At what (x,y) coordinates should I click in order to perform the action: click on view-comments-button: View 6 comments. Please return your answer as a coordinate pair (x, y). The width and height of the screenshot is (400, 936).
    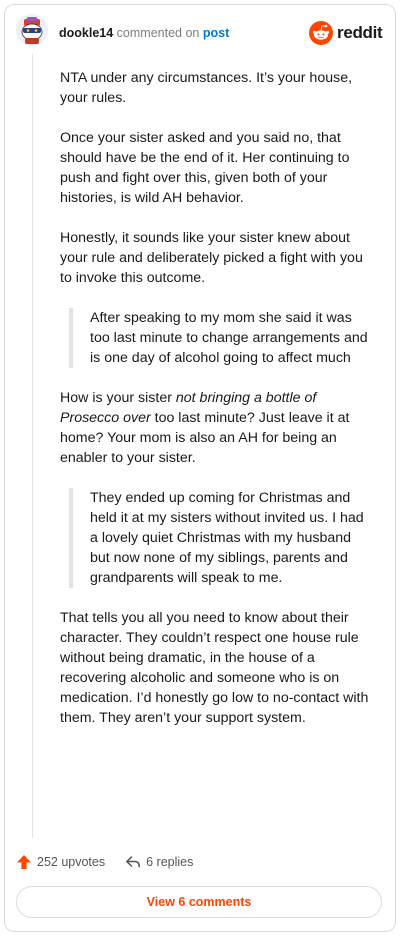
    Looking at the image, I should click on (199, 902).